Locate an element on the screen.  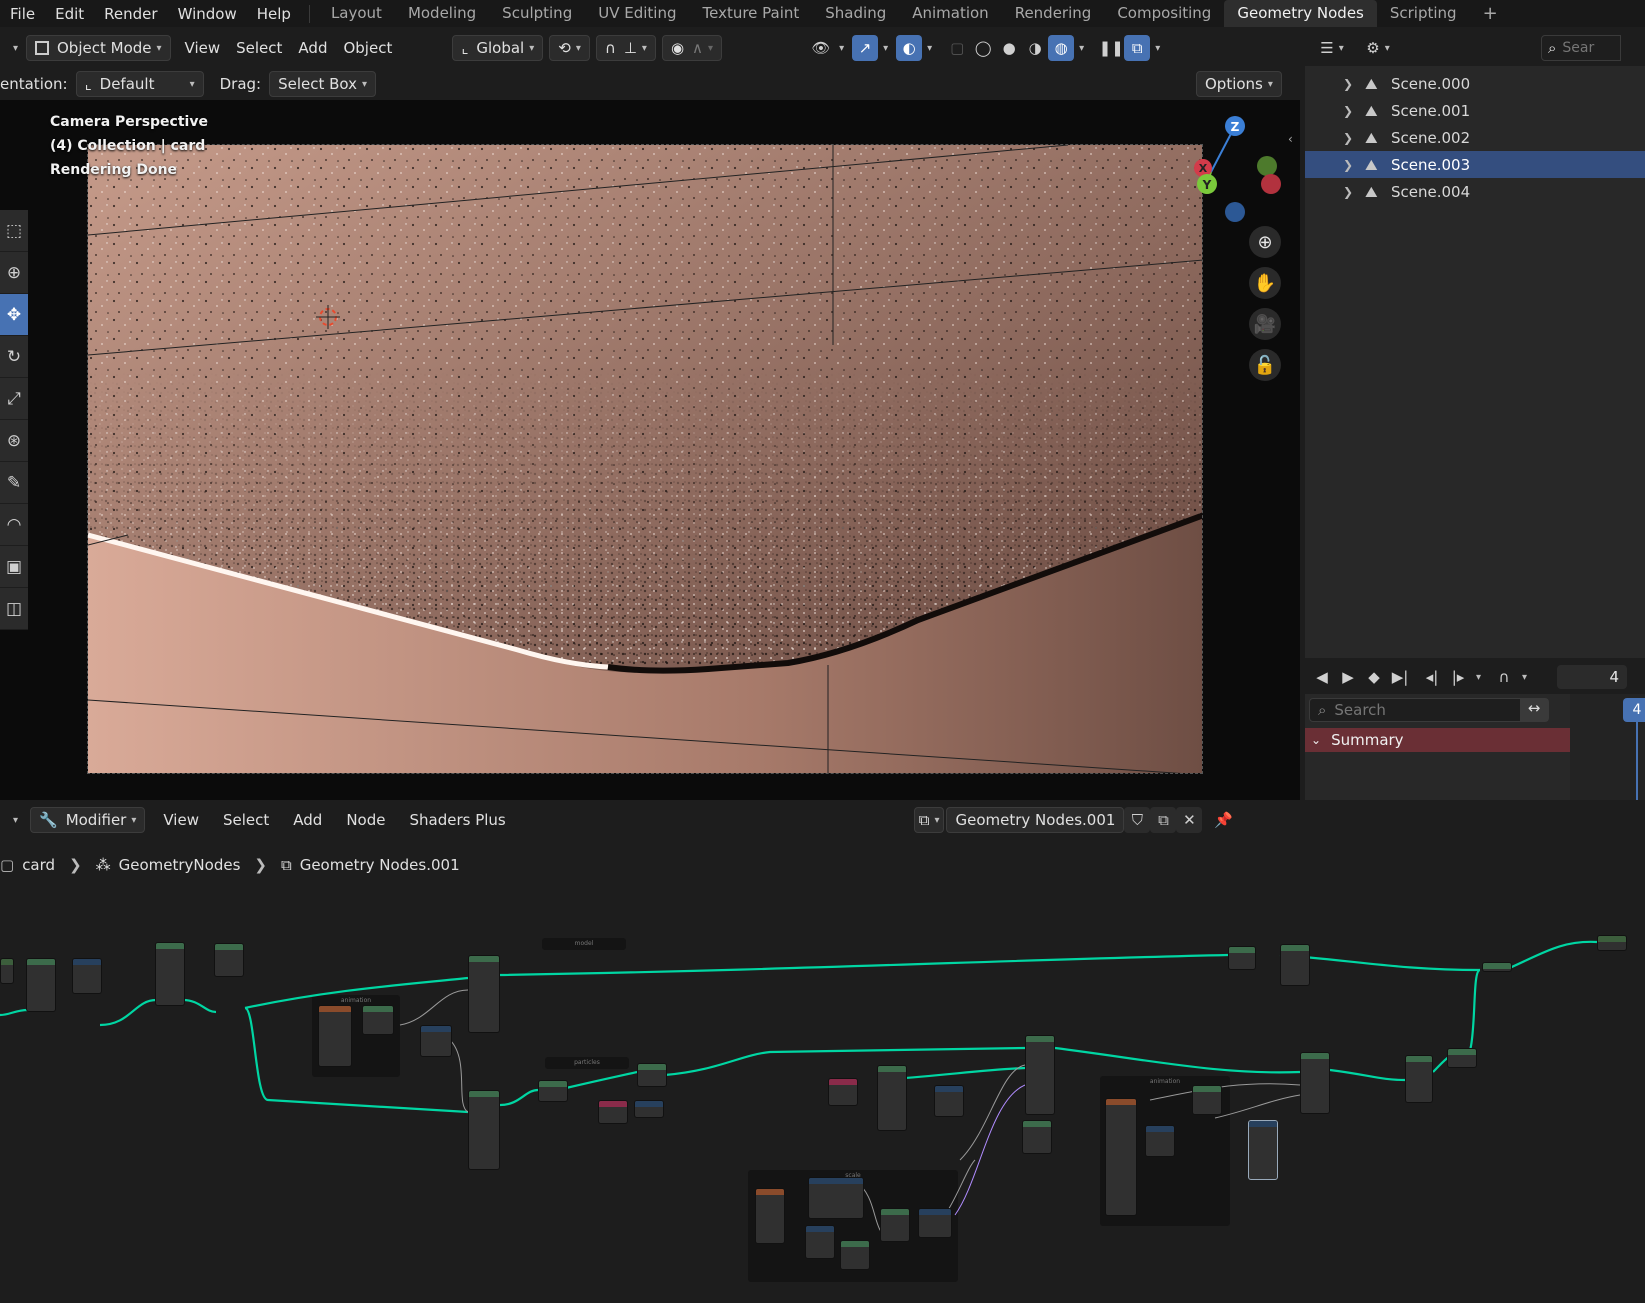
transform-tool-icon: ⊛ is located at coordinates (14, 441).